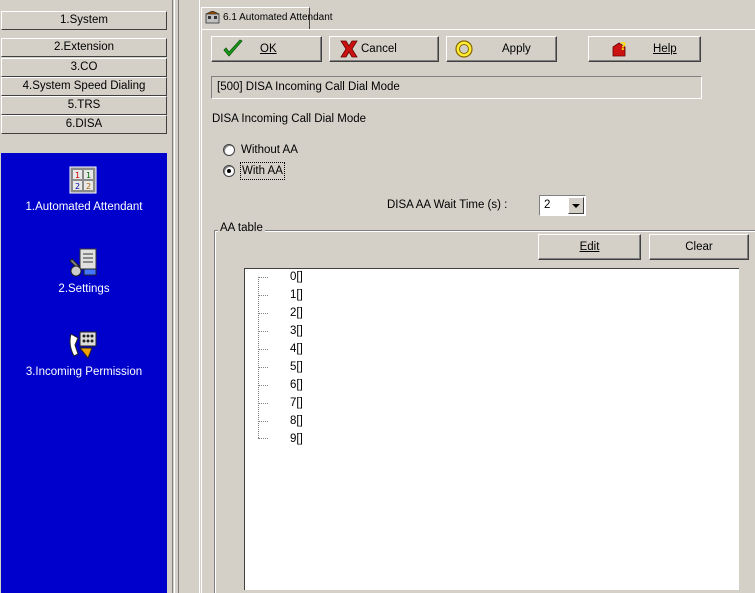 The image size is (755, 593). What do you see at coordinates (296, 313) in the screenshot?
I see `tree-item: 2[]` at bounding box center [296, 313].